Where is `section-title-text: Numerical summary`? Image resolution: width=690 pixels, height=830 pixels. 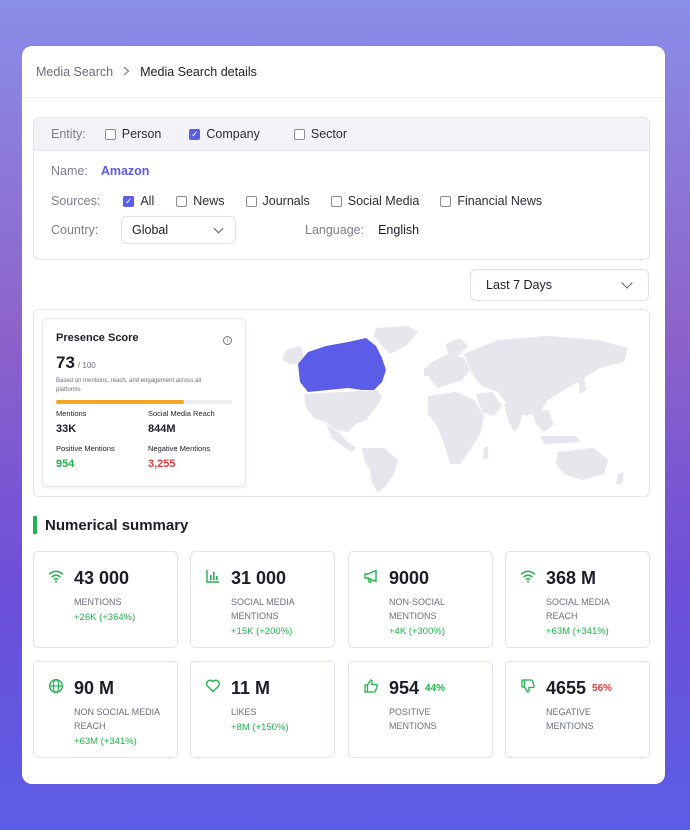
section-title-text: Numerical summary is located at coordinates (117, 525).